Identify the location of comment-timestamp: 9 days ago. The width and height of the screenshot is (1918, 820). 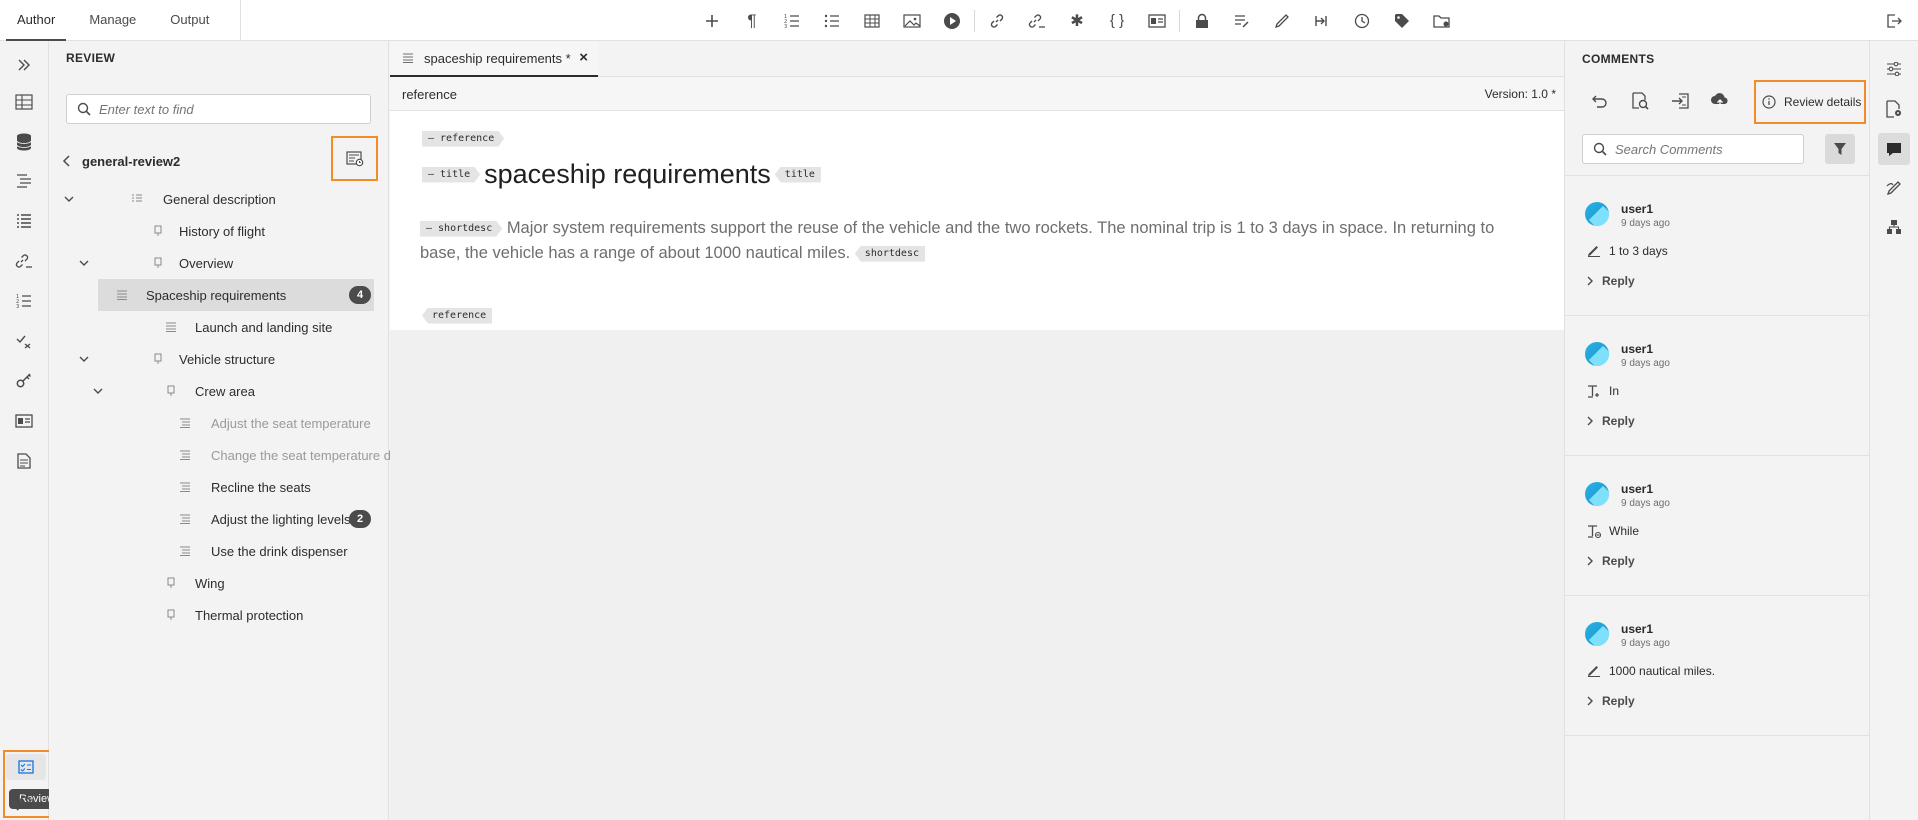
(1645, 363).